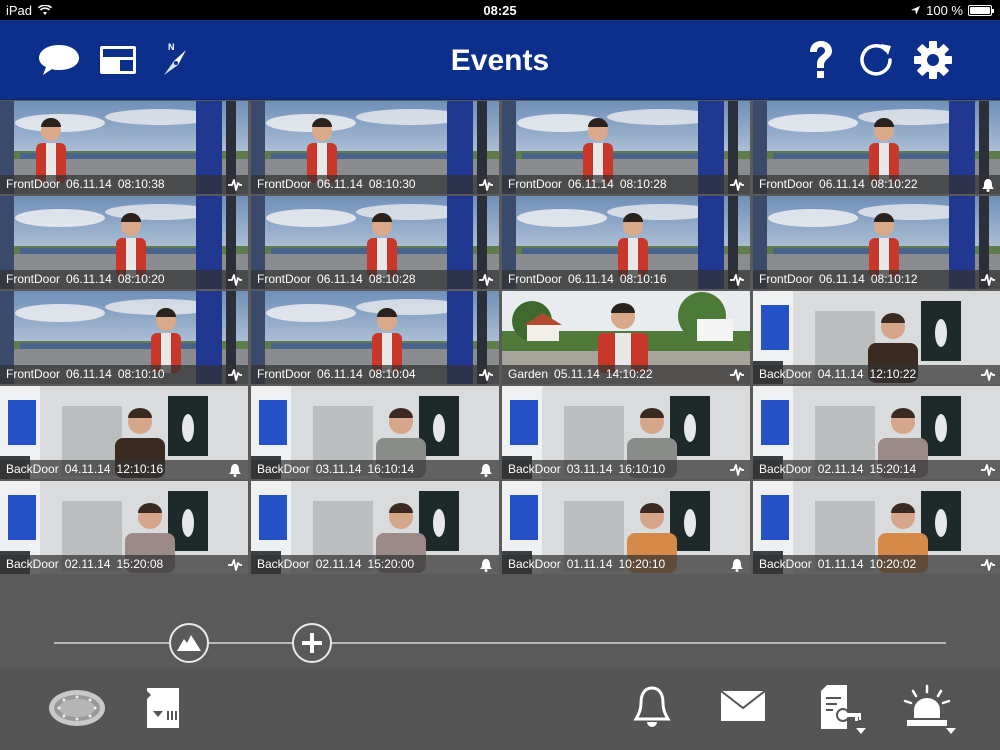  Describe the element at coordinates (124, 374) in the screenshot. I see `event-caption: FrontDoor 06.11.14 08:10:10` at that location.